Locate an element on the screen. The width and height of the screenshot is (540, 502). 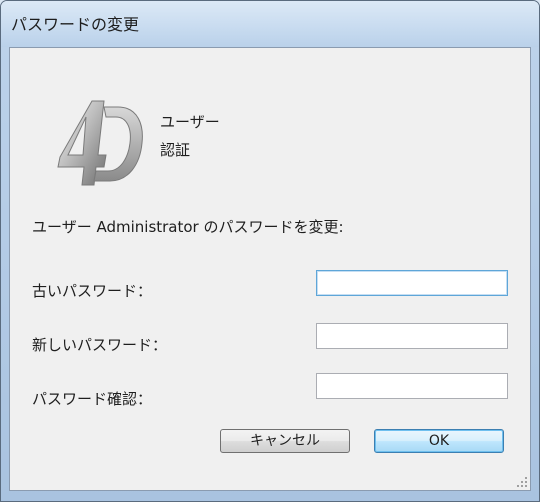
ok-button: OK is located at coordinates (439, 441).